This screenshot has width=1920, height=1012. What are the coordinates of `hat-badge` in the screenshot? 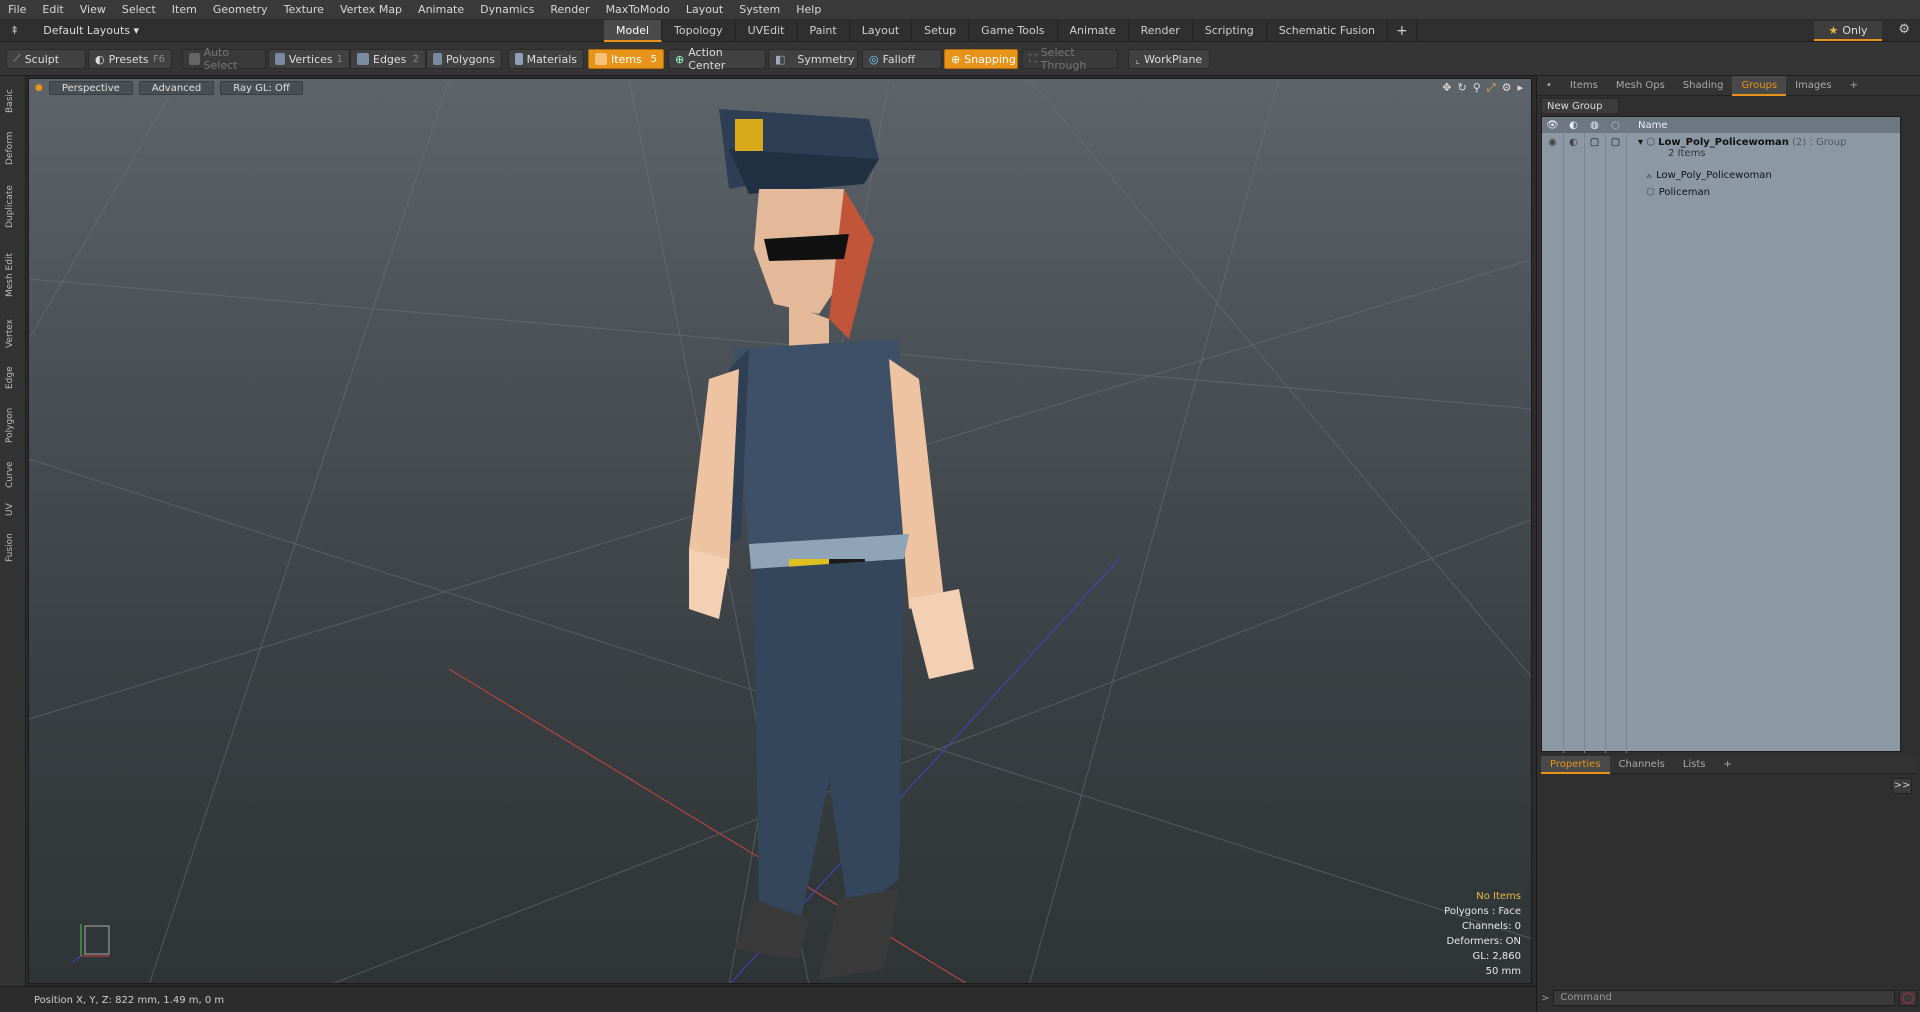 It's located at (749, 135).